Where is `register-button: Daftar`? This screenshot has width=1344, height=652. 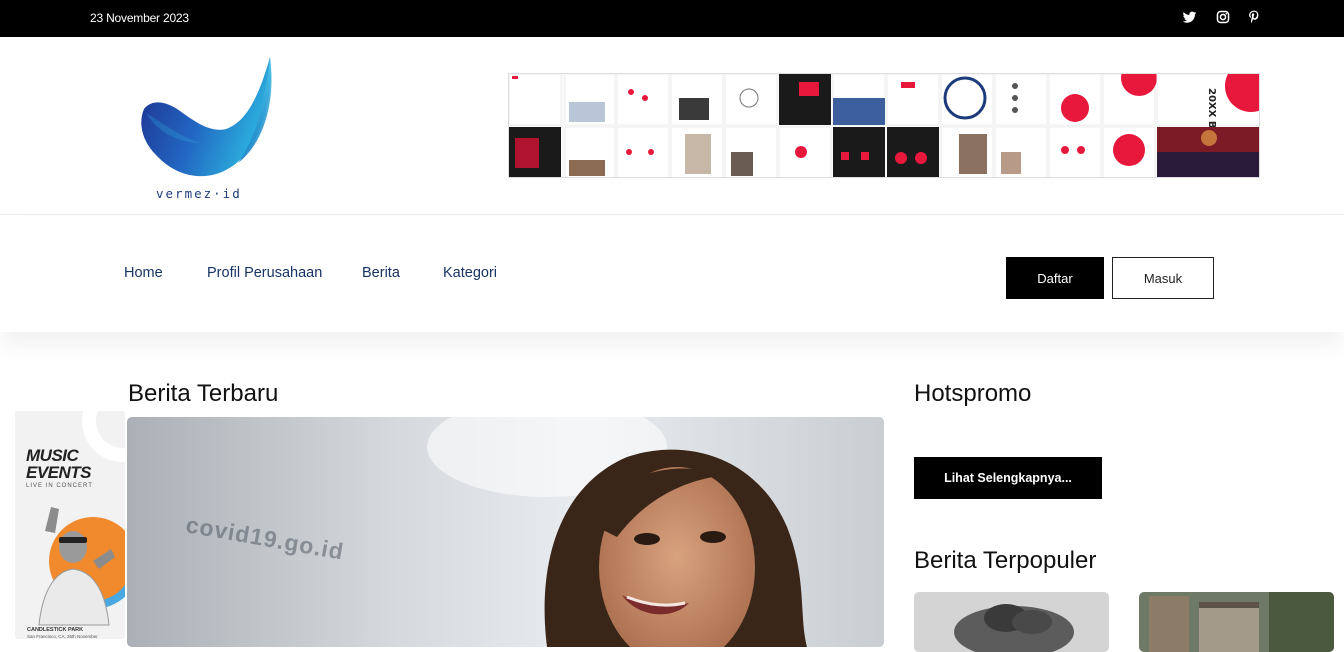 register-button: Daftar is located at coordinates (1055, 278).